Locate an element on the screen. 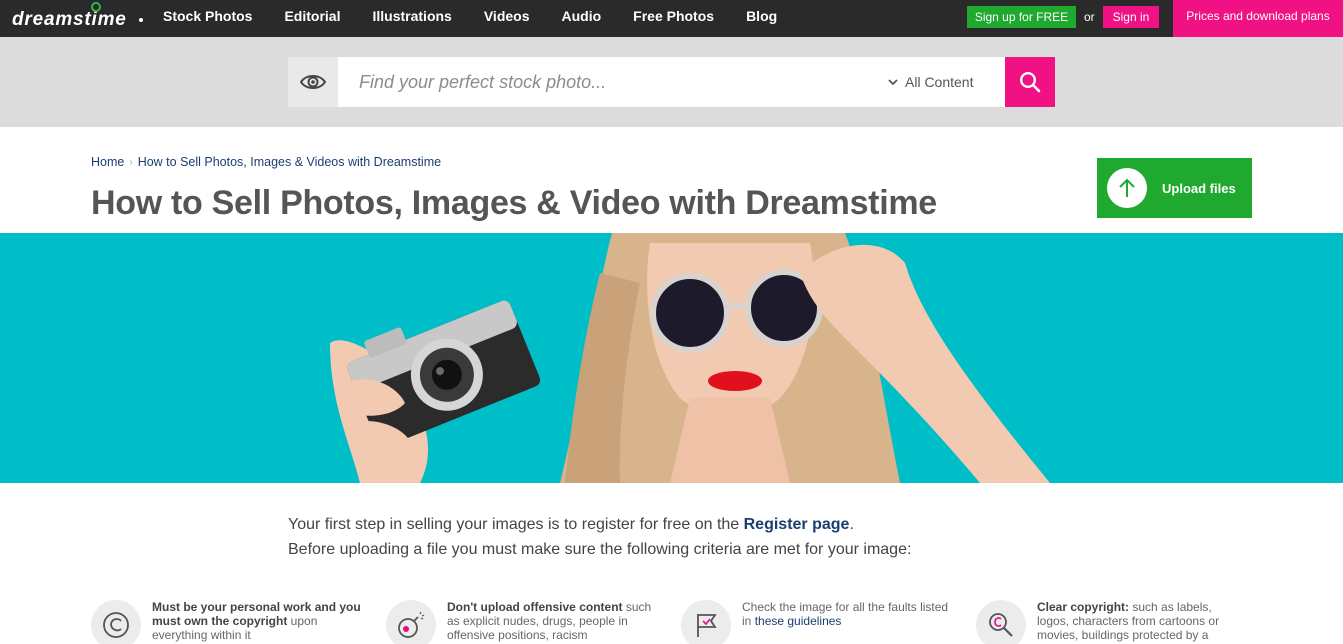 The image size is (1343, 644). nav-videos: Videos is located at coordinates (507, 18).